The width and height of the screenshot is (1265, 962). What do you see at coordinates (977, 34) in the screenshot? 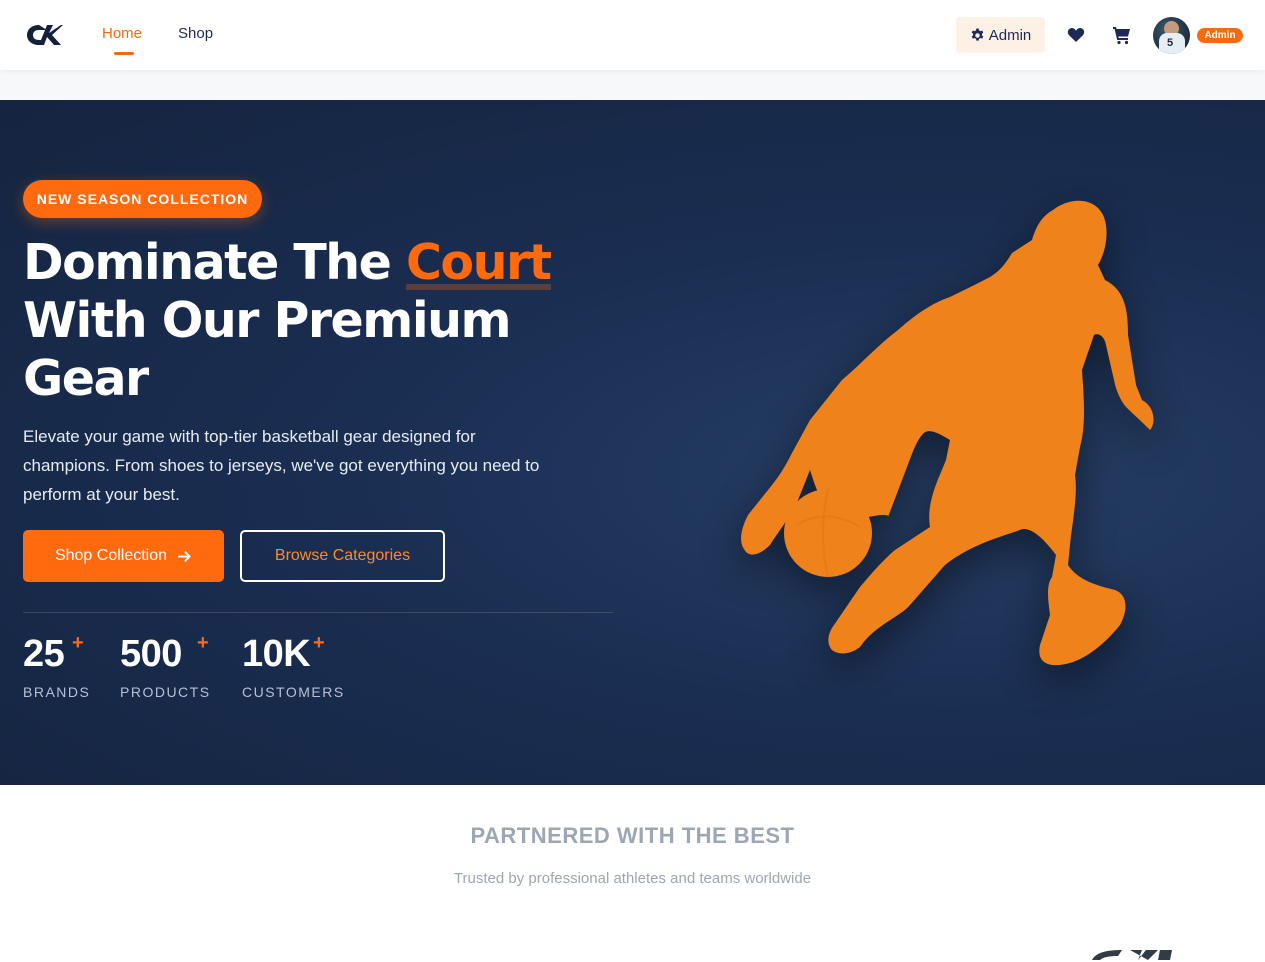
I see `gear-icon` at bounding box center [977, 34].